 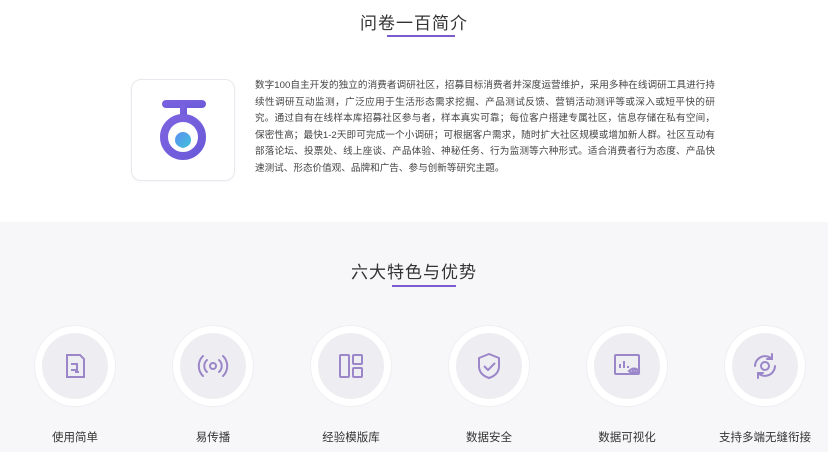 I want to click on feature-label: 易传播, so click(x=213, y=438).